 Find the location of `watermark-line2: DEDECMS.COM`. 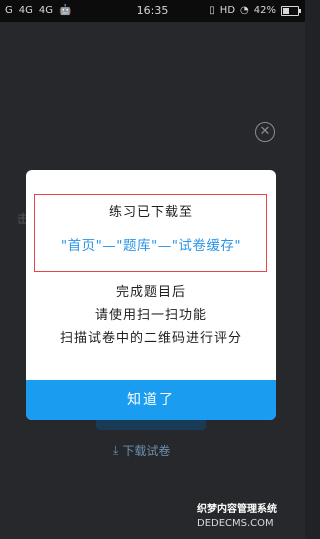

watermark-line2: DEDECMS.COM is located at coordinates (235, 523).